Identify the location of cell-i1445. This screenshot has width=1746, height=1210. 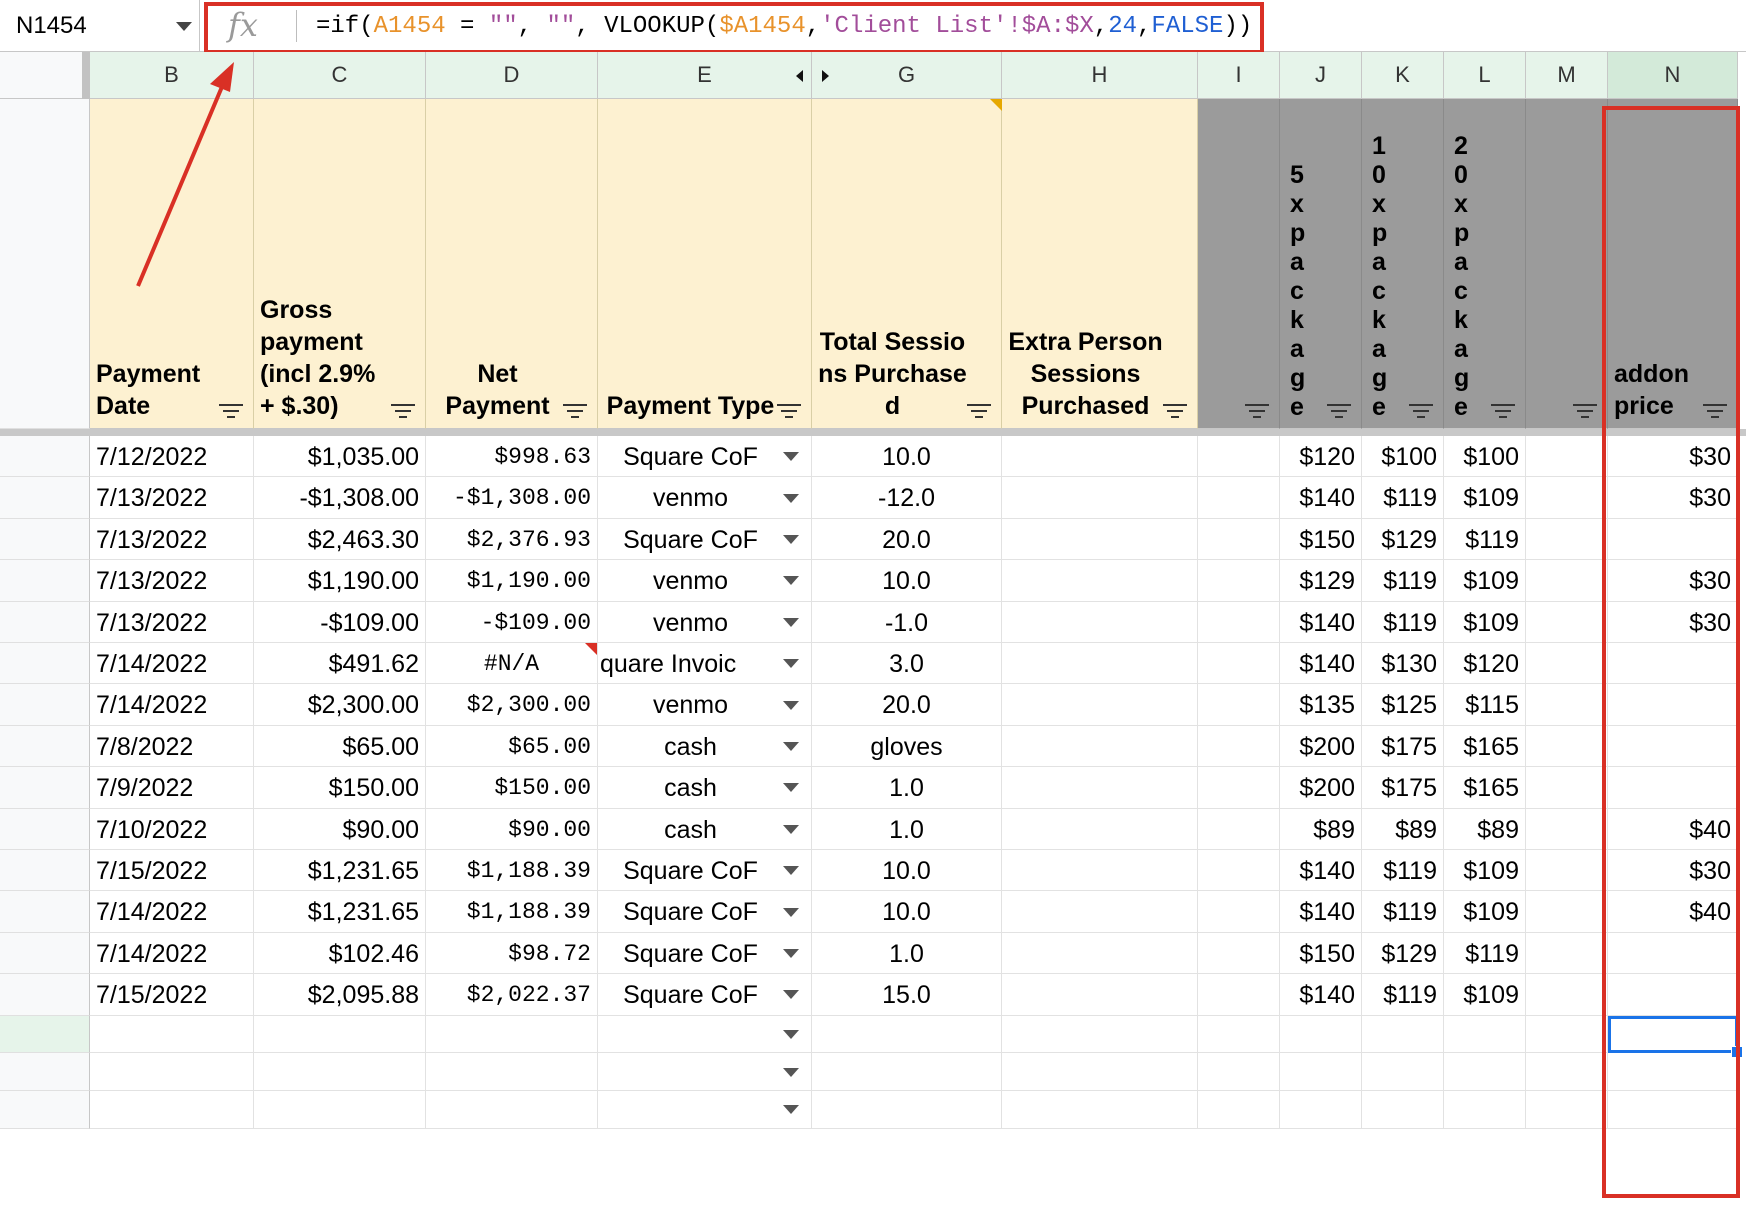
(1239, 664).